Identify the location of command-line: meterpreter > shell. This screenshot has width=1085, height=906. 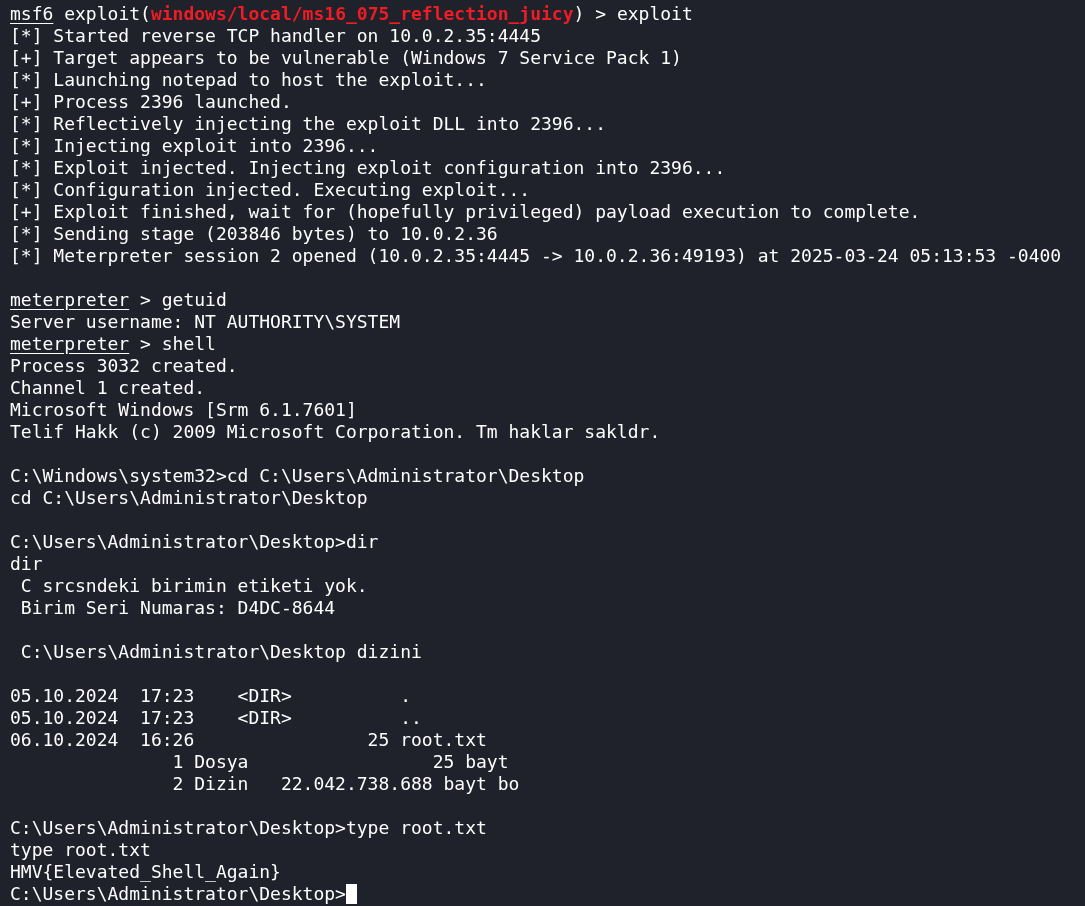
(113, 344).